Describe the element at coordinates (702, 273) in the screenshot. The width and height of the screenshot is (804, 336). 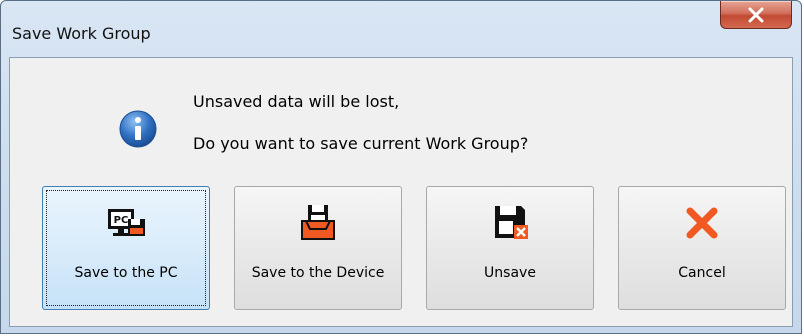
I see `cancel-label: Cancel` at that location.